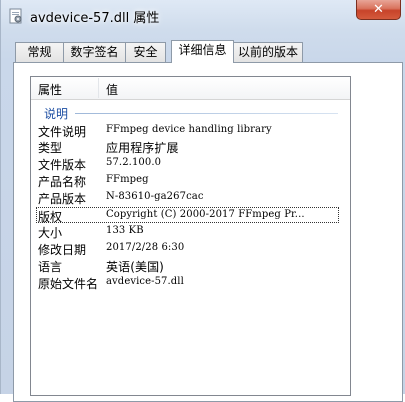 The image size is (405, 402). I want to click on tab-general: 常规, so click(39, 52).